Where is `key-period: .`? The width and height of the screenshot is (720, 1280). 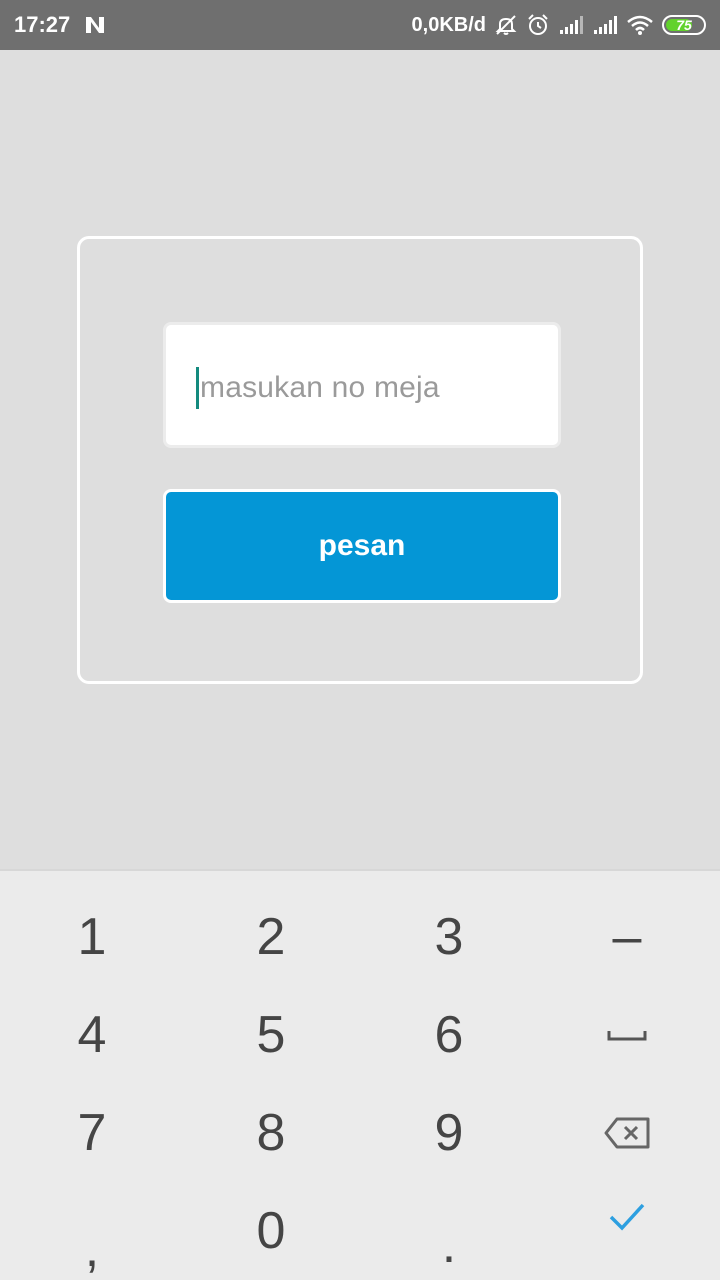
key-period: . is located at coordinates (449, 1231).